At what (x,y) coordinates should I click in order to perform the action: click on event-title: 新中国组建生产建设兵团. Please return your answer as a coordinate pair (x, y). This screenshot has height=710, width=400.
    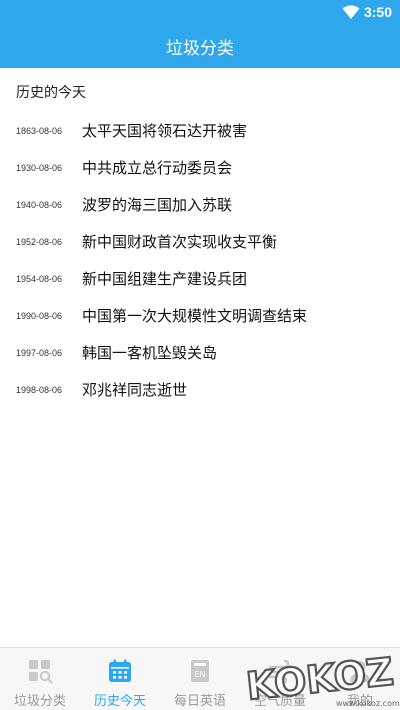
    Looking at the image, I should click on (165, 279).